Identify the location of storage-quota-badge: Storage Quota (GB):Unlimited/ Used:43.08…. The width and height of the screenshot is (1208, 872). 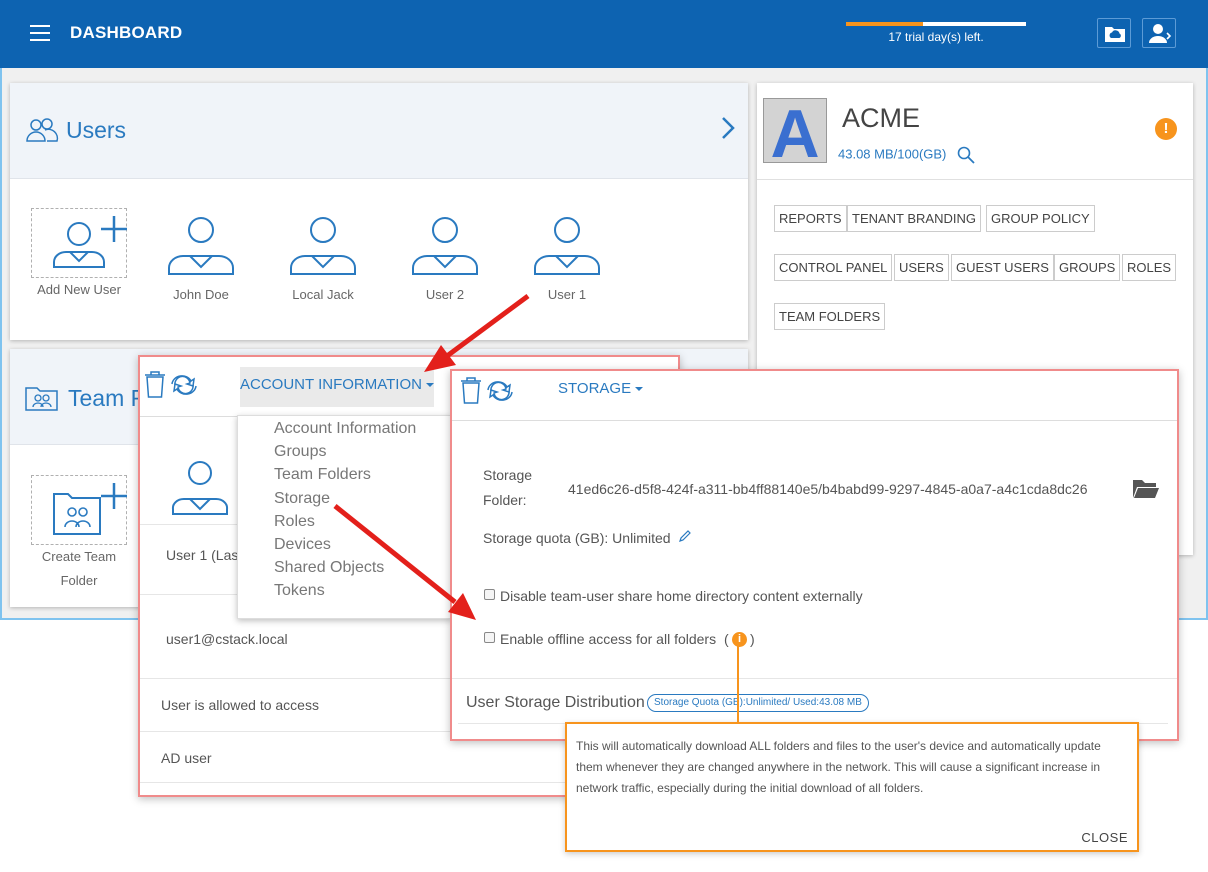
(758, 703).